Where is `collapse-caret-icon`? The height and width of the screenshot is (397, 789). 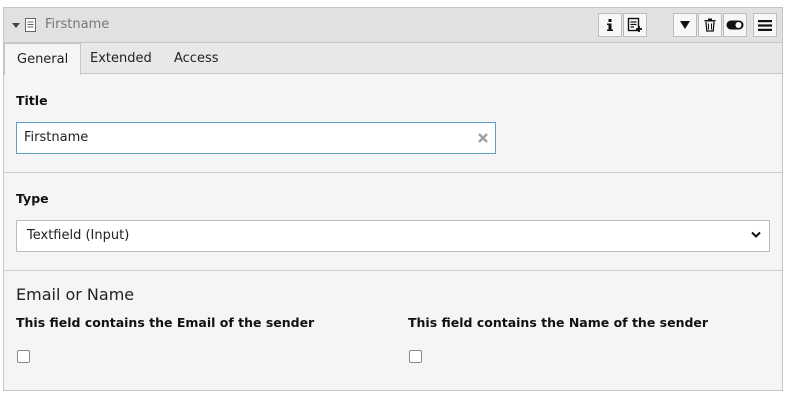 collapse-caret-icon is located at coordinates (16, 25).